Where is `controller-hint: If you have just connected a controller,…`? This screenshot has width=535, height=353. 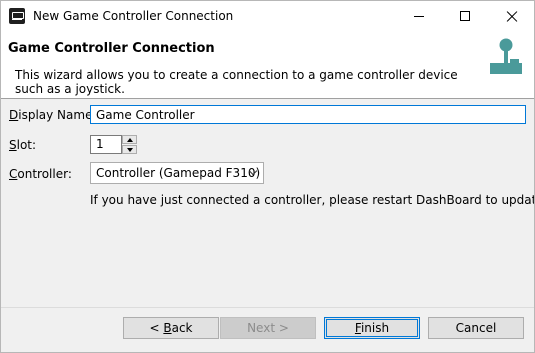 controller-hint: If you have just connected a controller,… is located at coordinates (312, 200).